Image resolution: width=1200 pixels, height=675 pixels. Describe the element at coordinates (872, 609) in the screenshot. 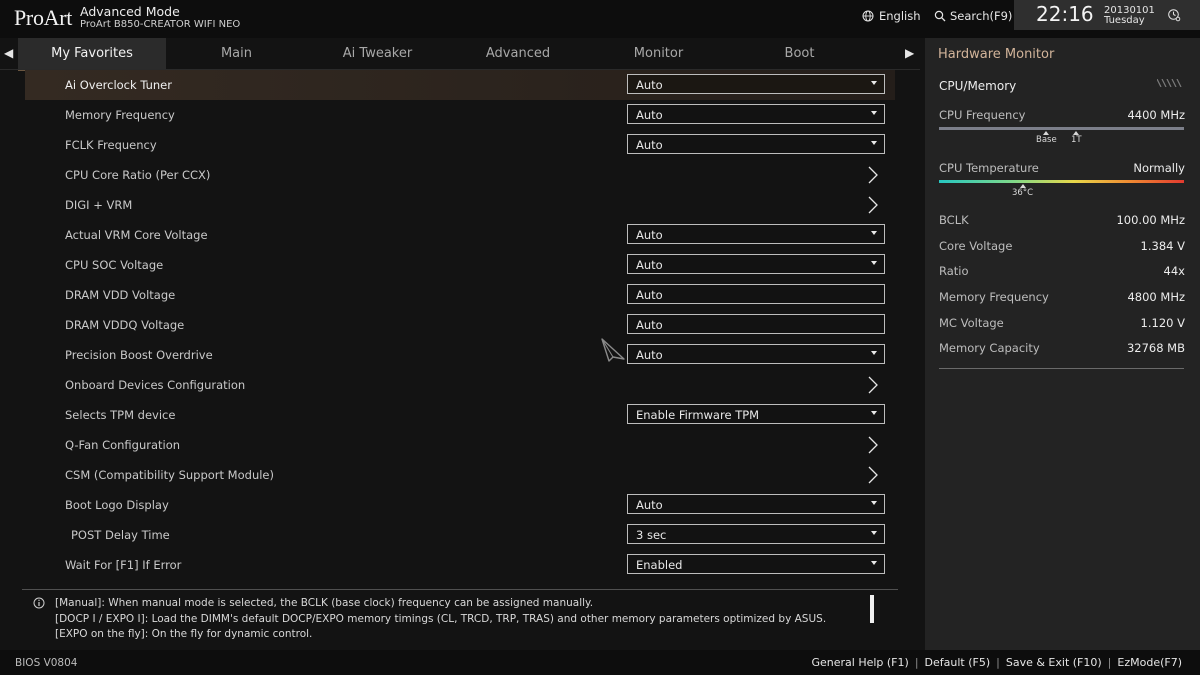

I see `help-scrollbar` at that location.